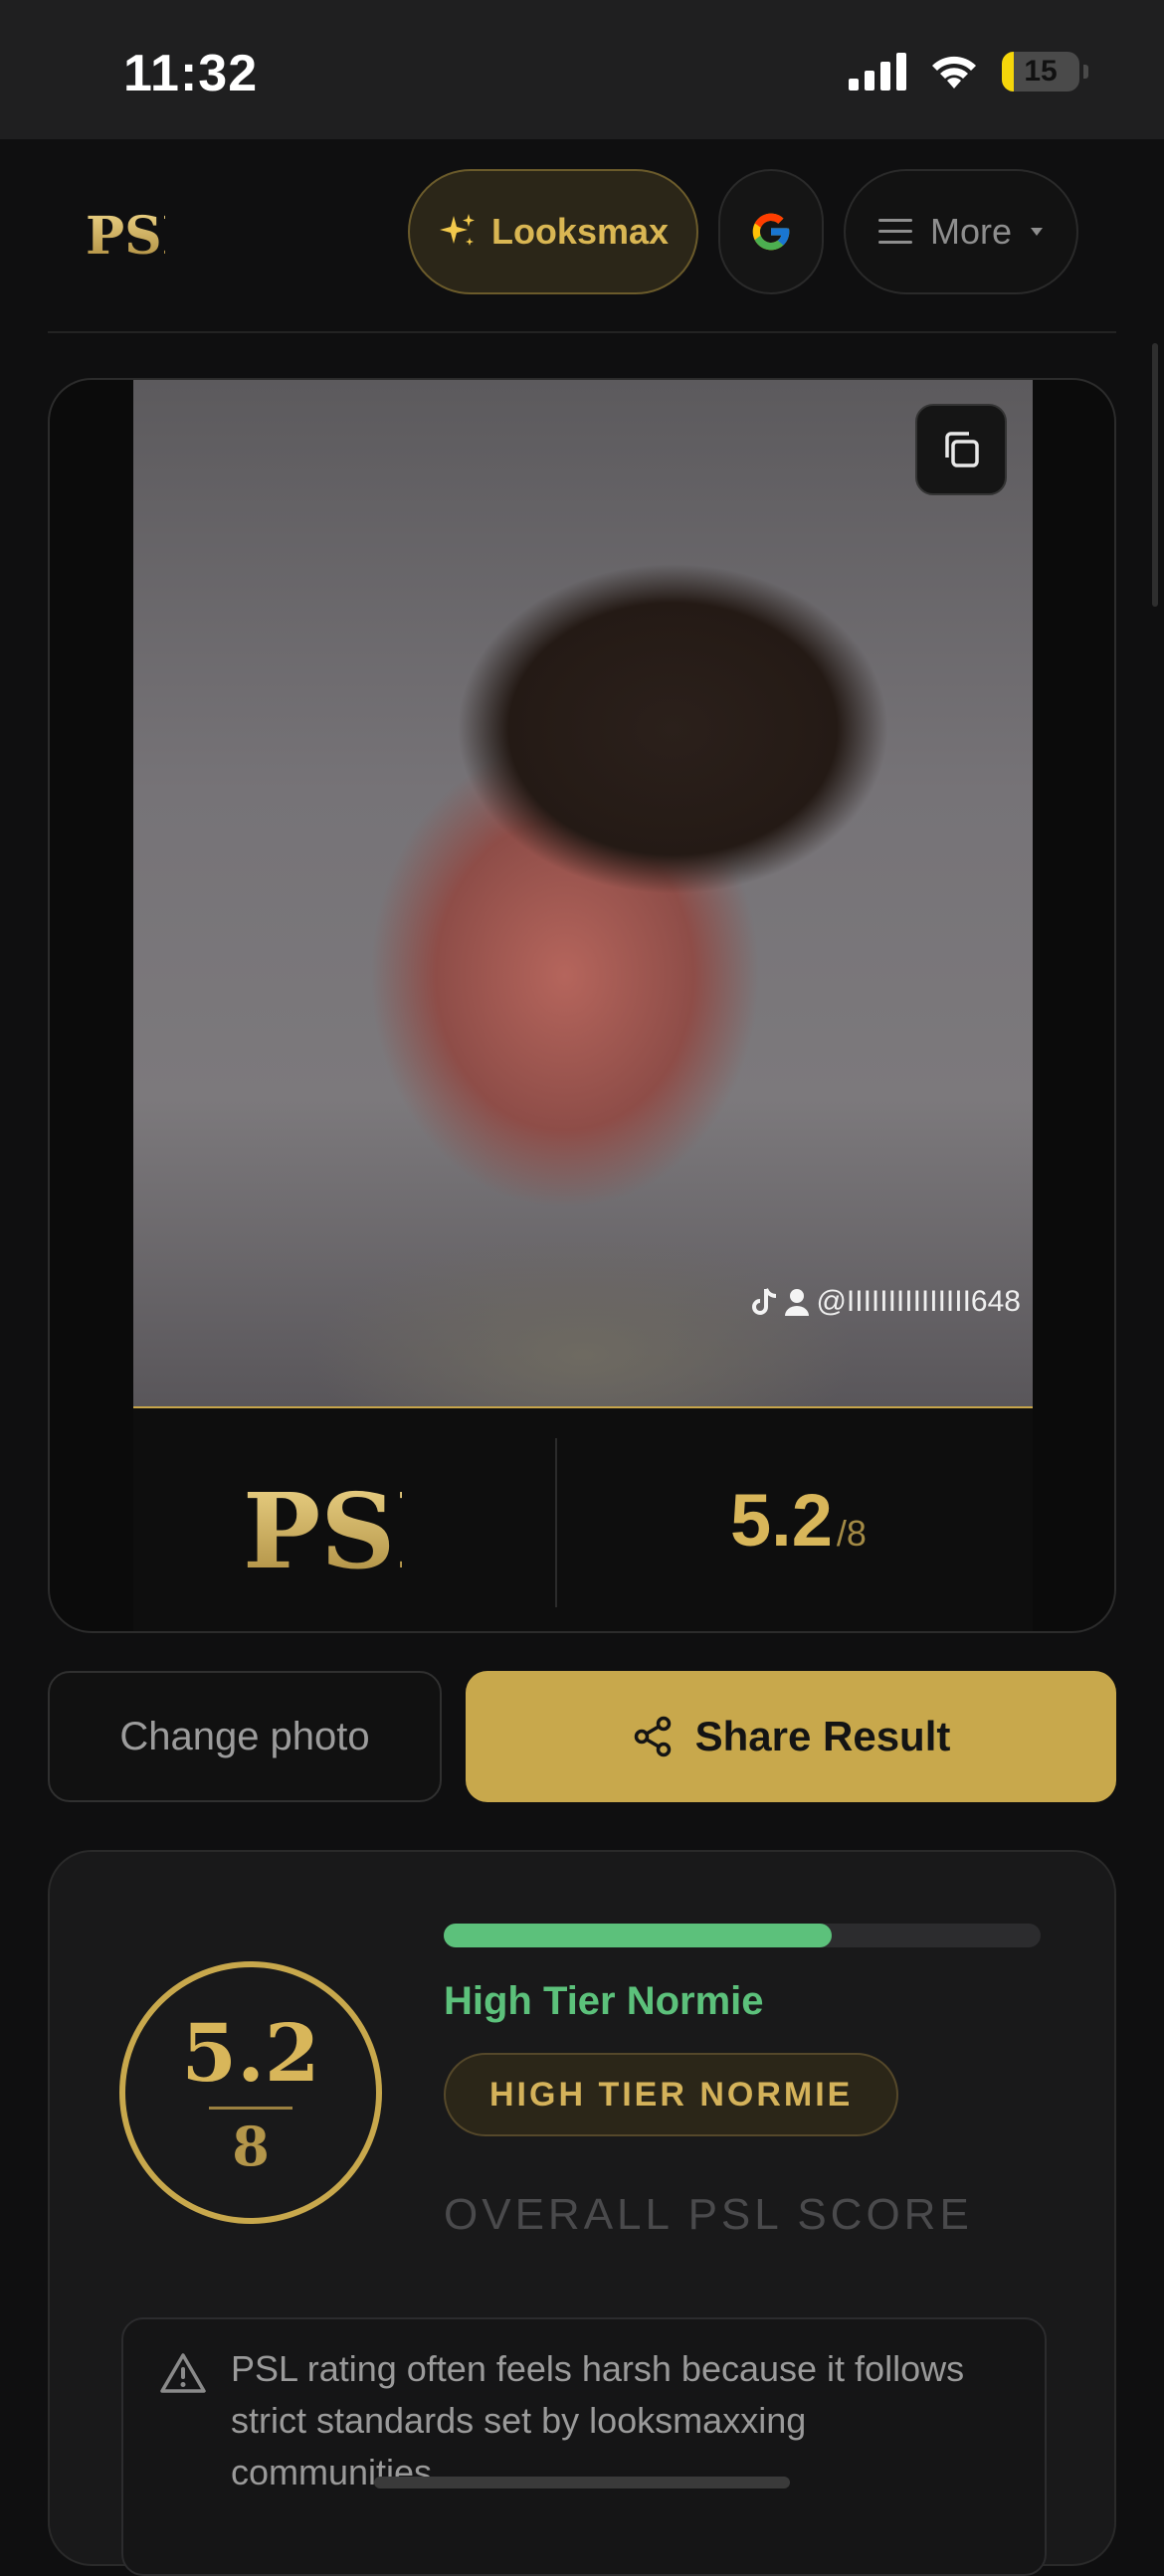  I want to click on photo-score: 5.2 /8, so click(798, 1520).